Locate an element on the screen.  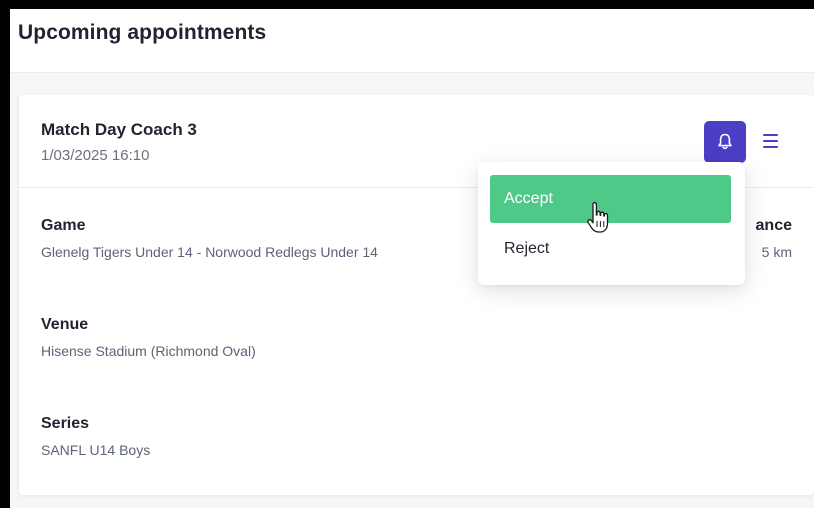
series-field: Series SANFL U14 Boys is located at coordinates (95, 436).